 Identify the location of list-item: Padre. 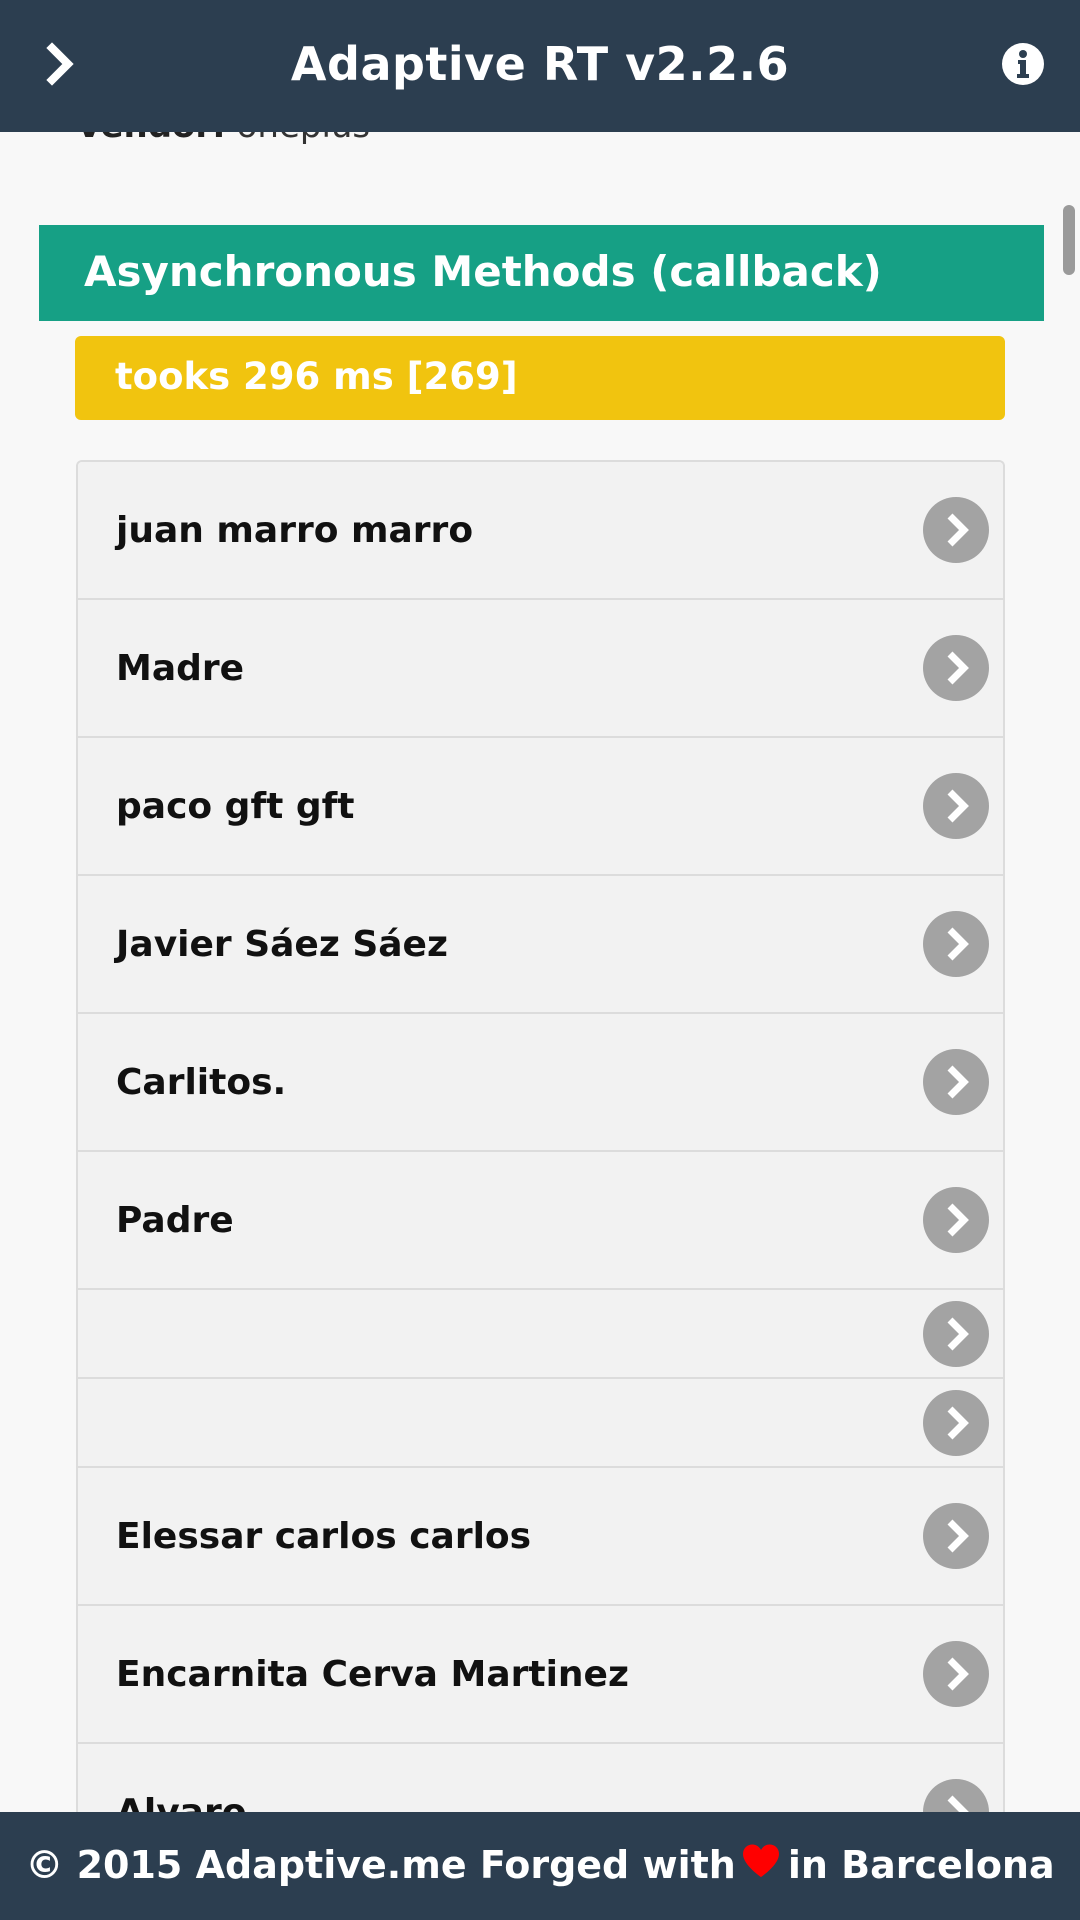
(540, 1221).